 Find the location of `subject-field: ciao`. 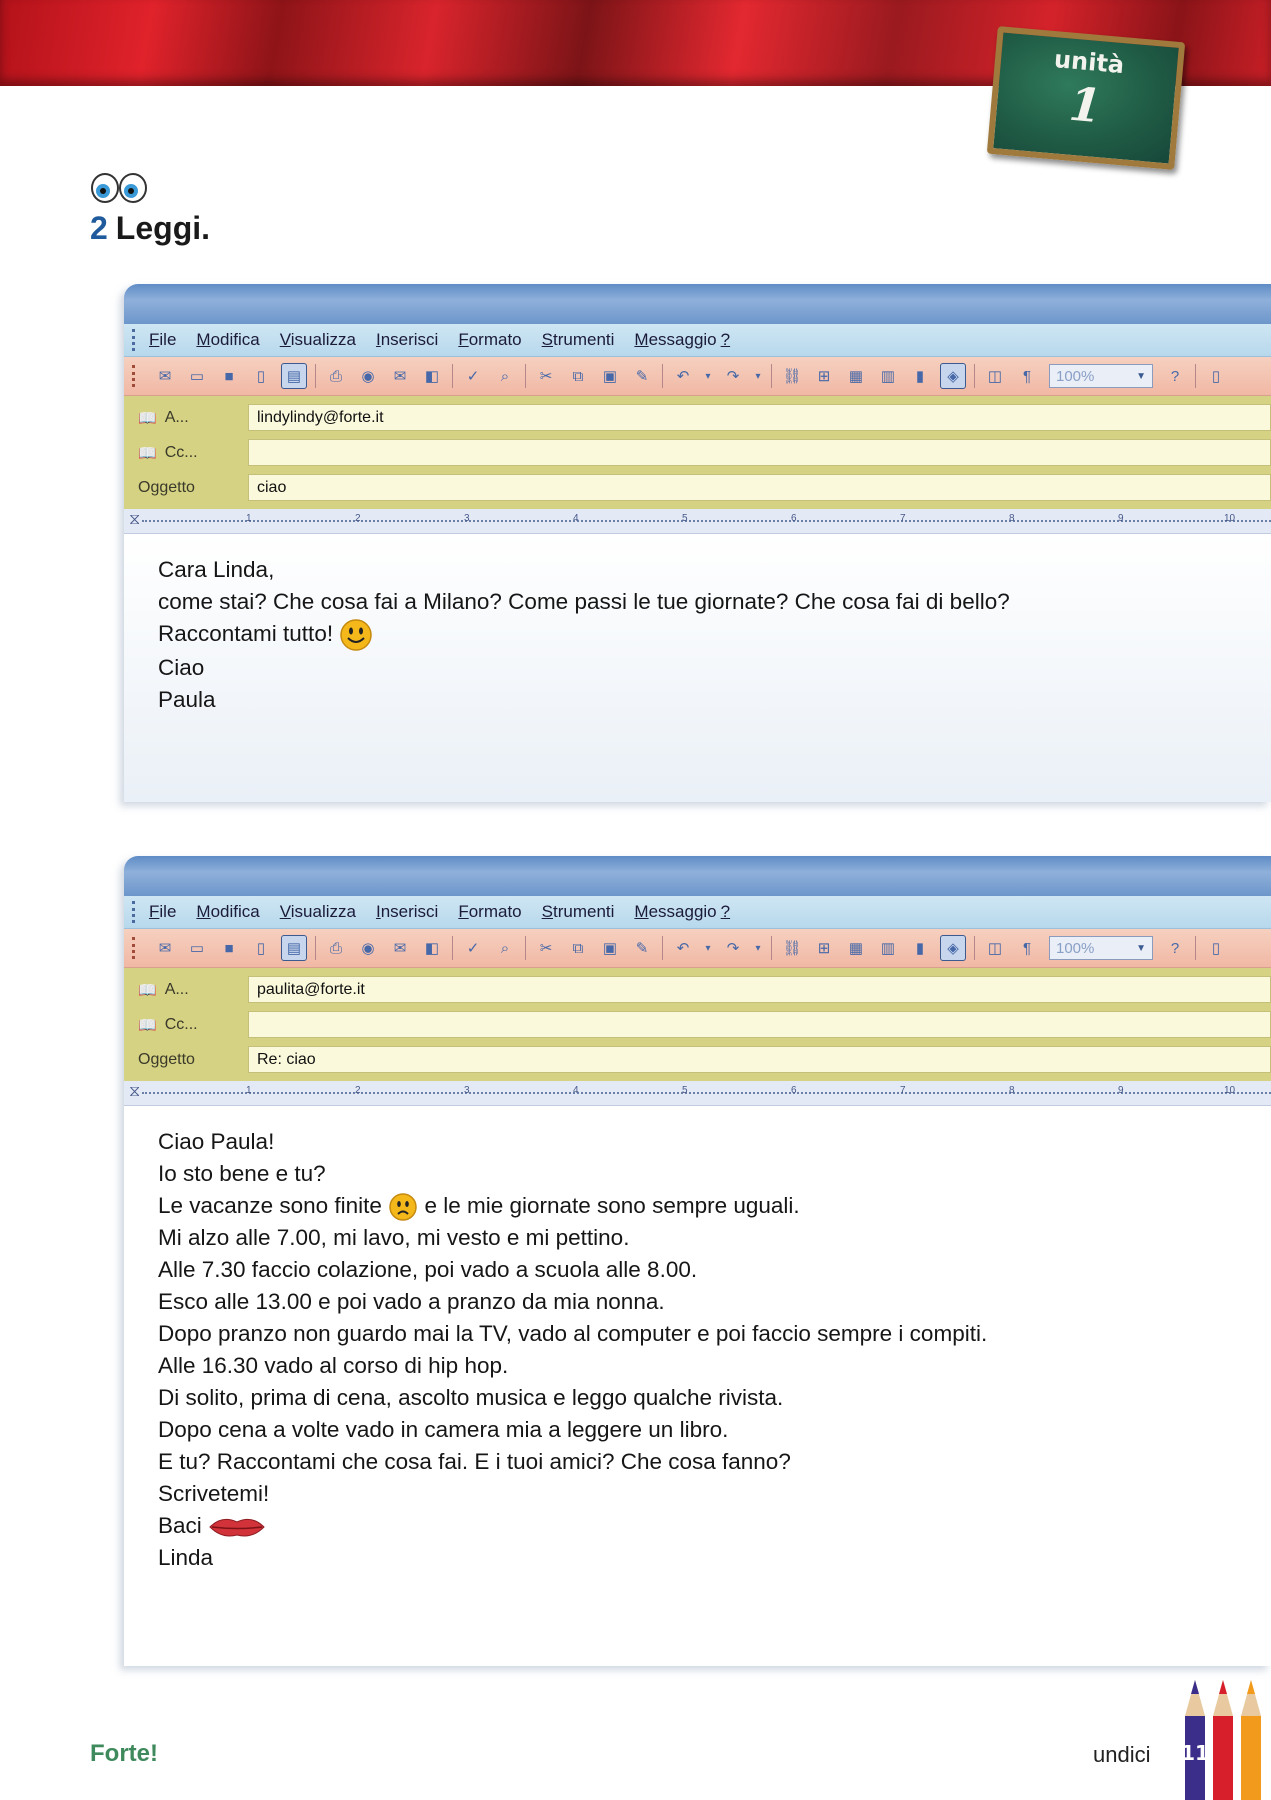

subject-field: ciao is located at coordinates (759, 487).